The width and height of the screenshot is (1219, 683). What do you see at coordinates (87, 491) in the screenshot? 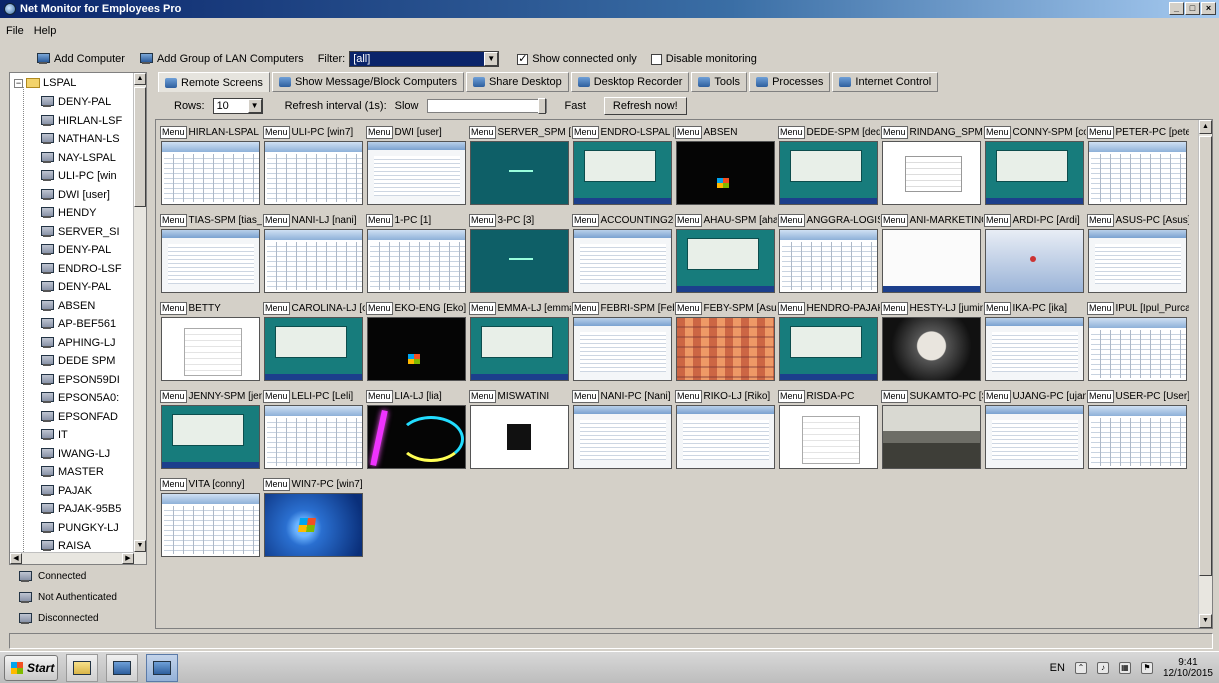
I see `tree-item: PAJAK` at bounding box center [87, 491].